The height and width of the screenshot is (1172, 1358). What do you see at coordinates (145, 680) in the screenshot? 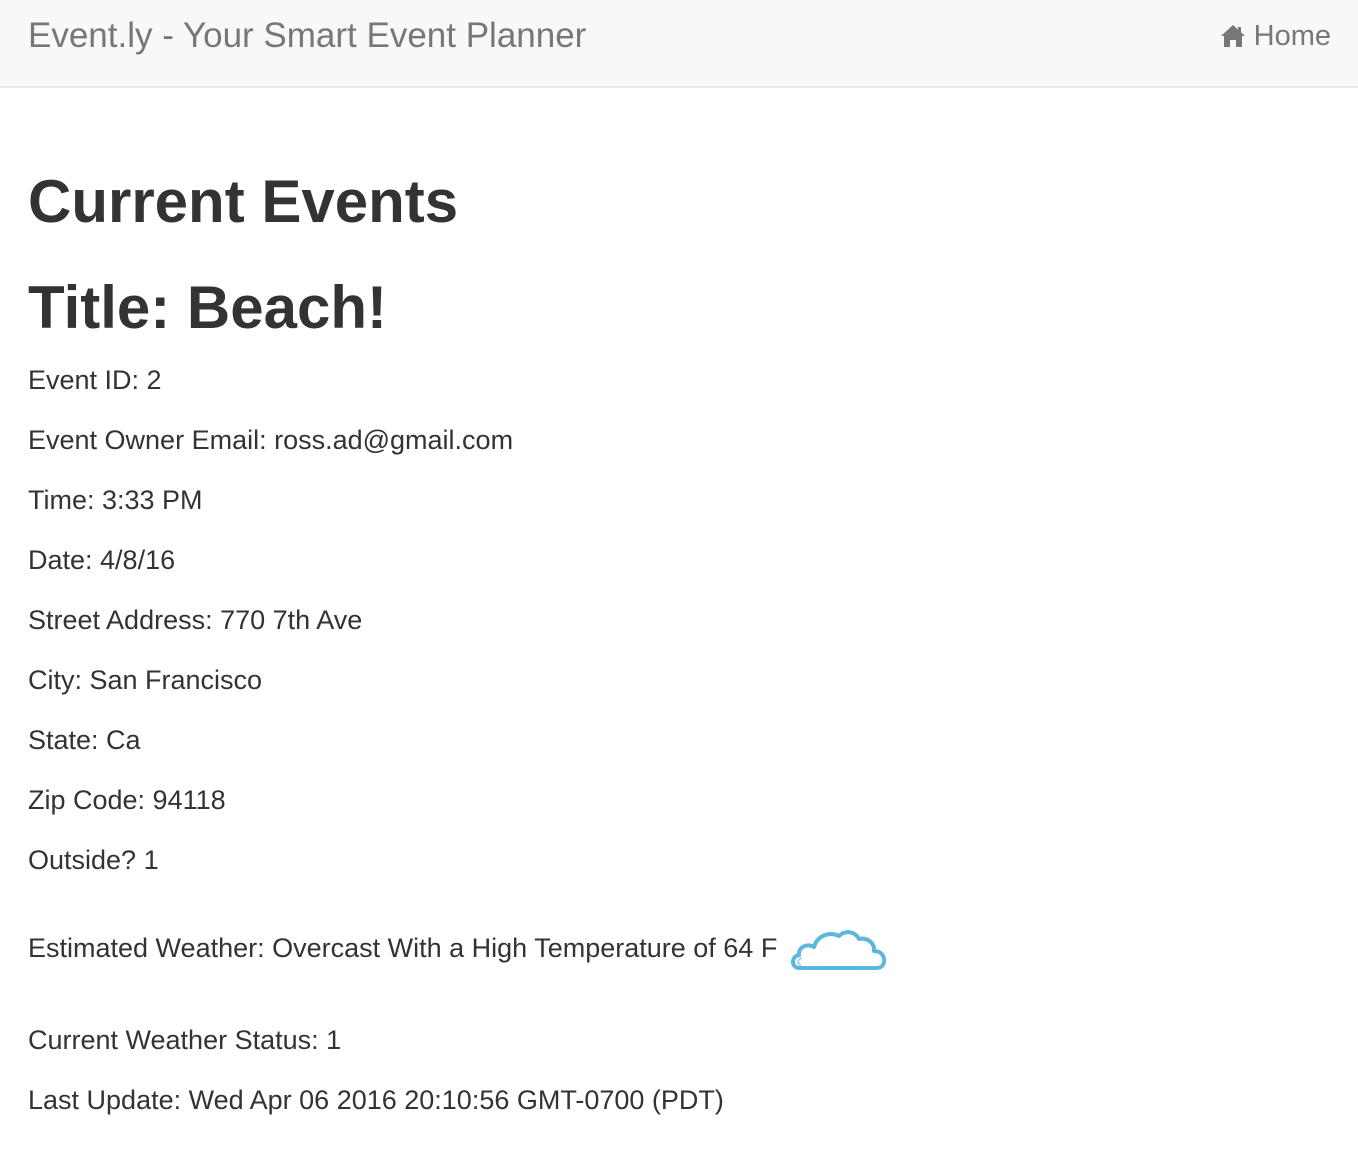
I see `event-city: City: San Francisco` at bounding box center [145, 680].